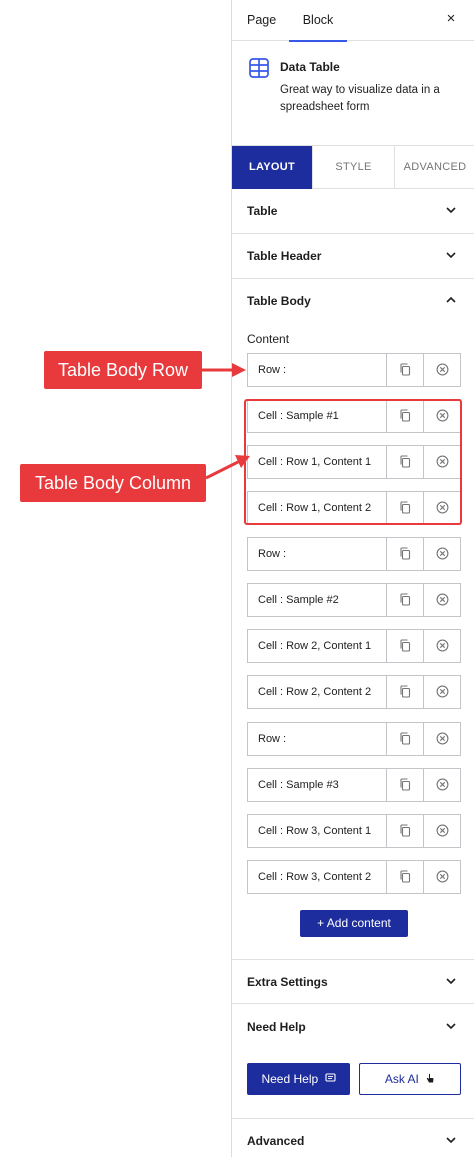 The height and width of the screenshot is (1157, 474). What do you see at coordinates (279, 301) in the screenshot?
I see `section-table-body-title: Table Body` at bounding box center [279, 301].